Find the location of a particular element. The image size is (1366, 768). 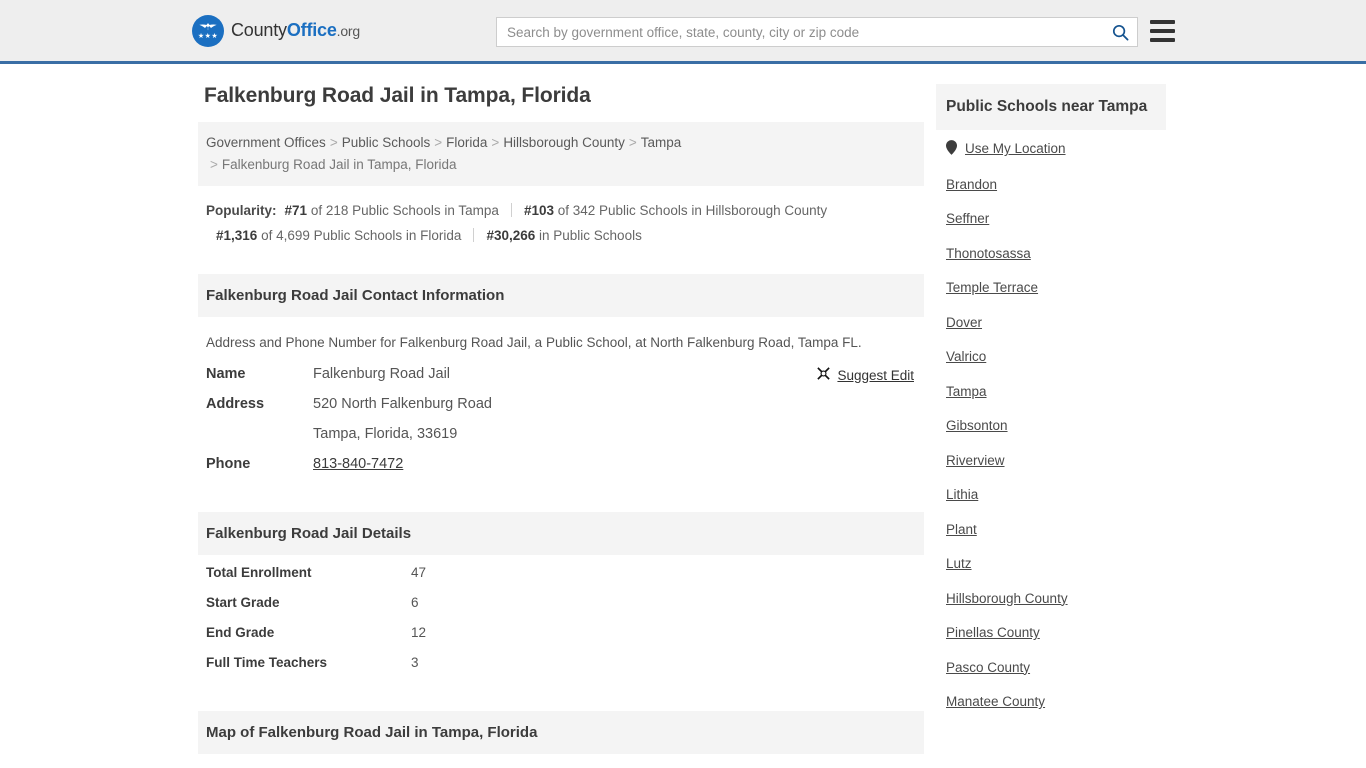

sidebar-item-lithia: Lithia is located at coordinates (1056, 494).